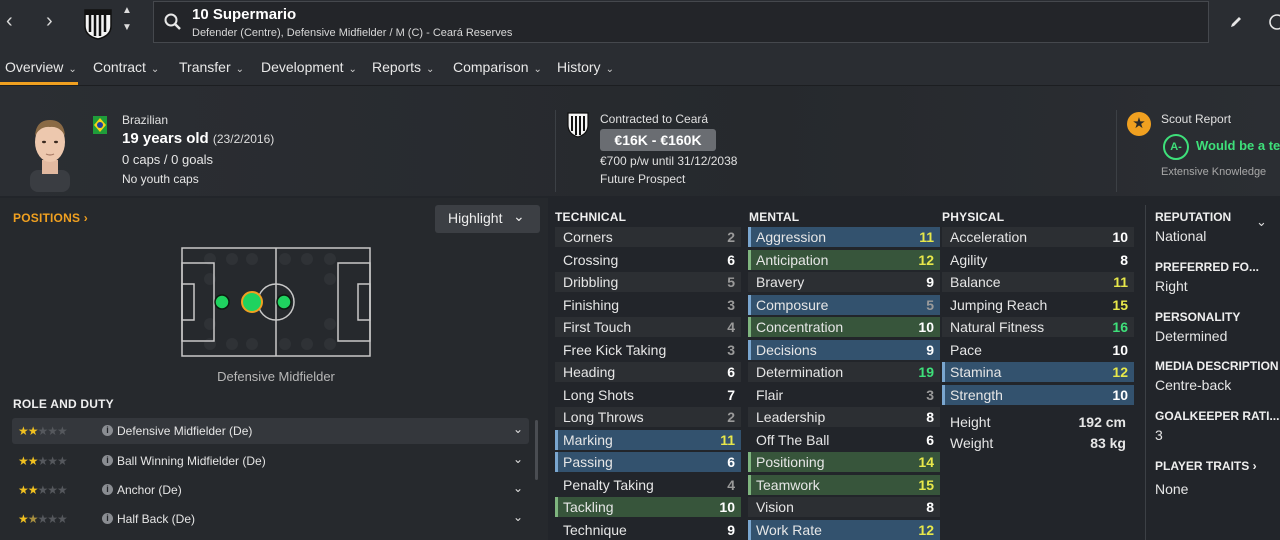  I want to click on tab-contract: Contract ⌄, so click(126, 67).